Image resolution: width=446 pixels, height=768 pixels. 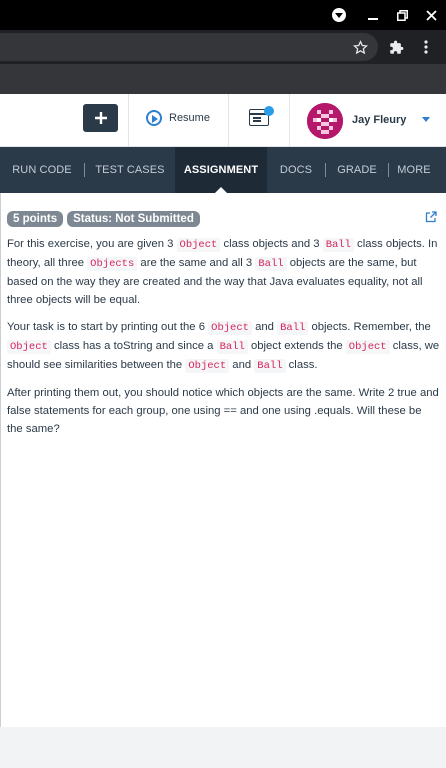 What do you see at coordinates (112, 264) in the screenshot?
I see `code-snippet: Objects` at bounding box center [112, 264].